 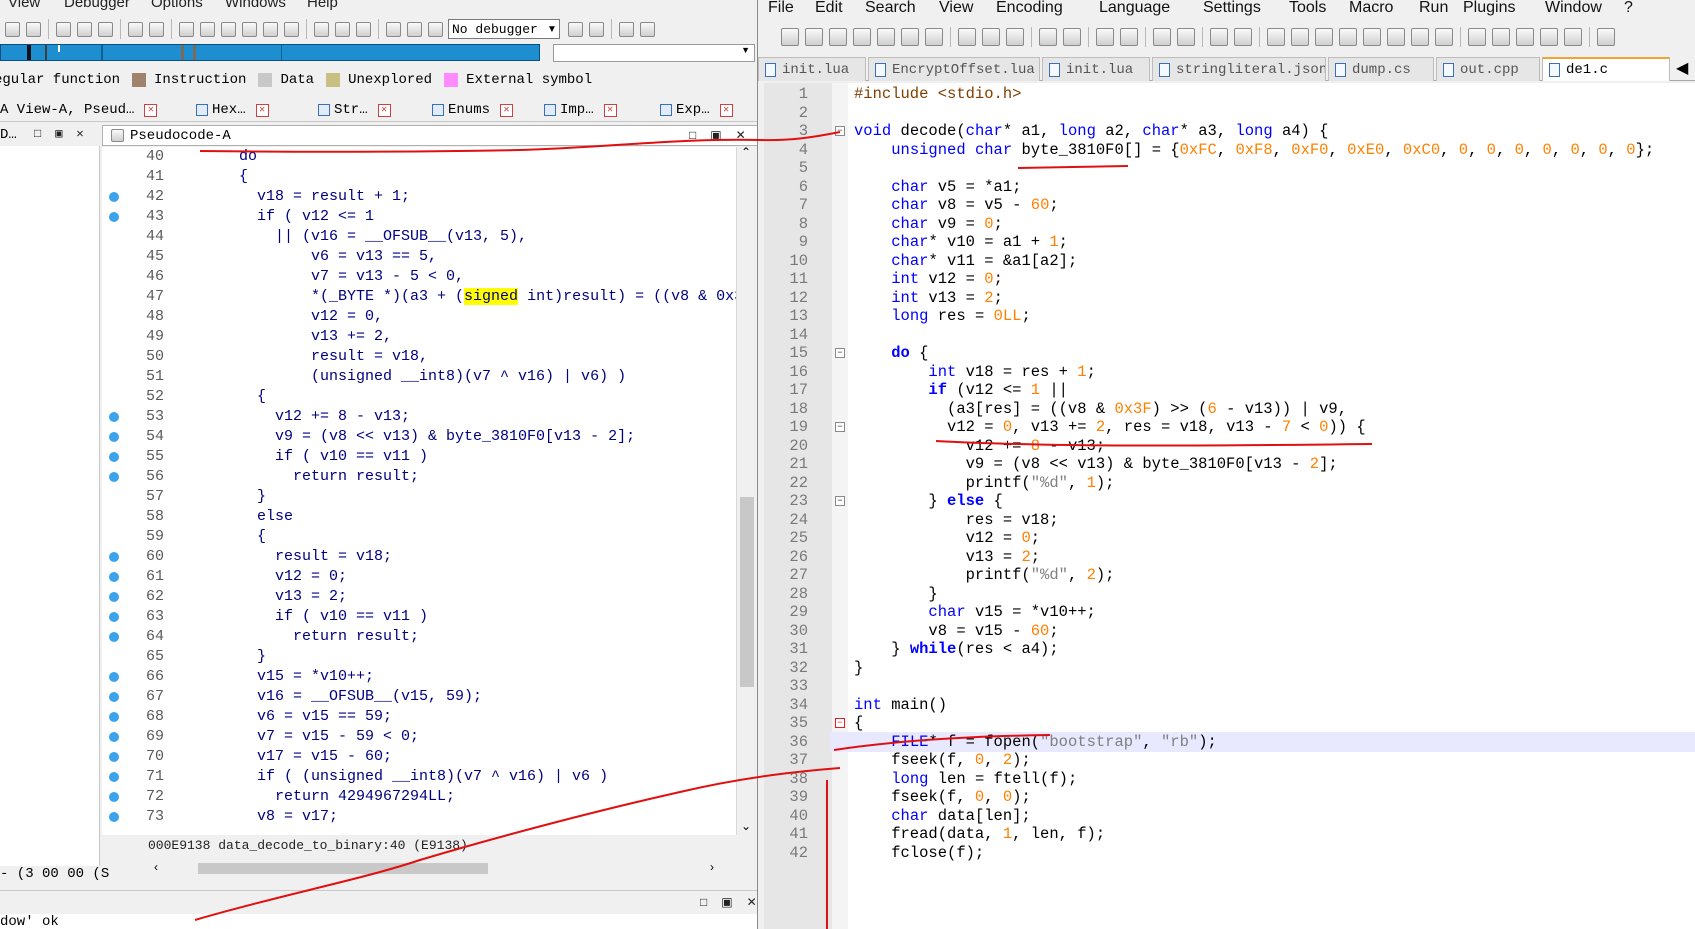 What do you see at coordinates (967, 37) in the screenshot?
I see `cut-icon` at bounding box center [967, 37].